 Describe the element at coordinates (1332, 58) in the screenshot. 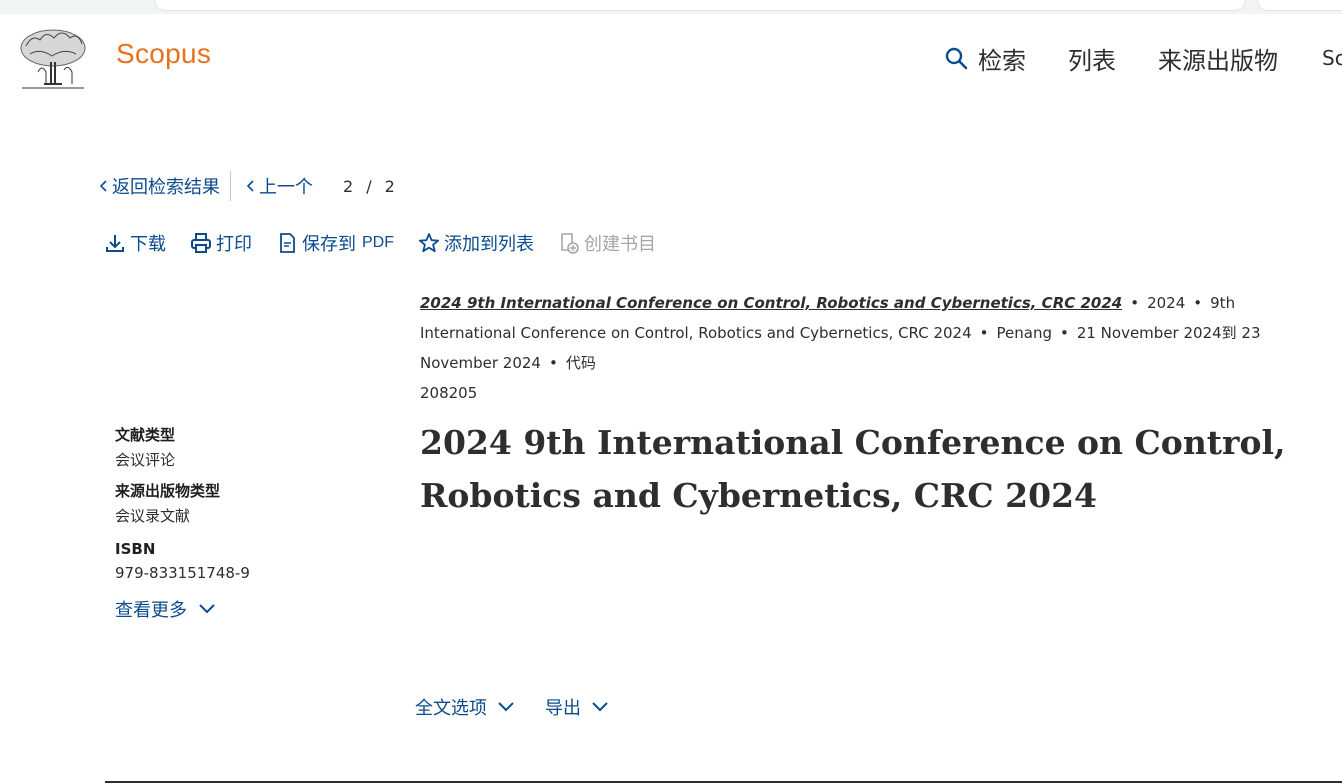

I see `nav-more: Sc` at that location.